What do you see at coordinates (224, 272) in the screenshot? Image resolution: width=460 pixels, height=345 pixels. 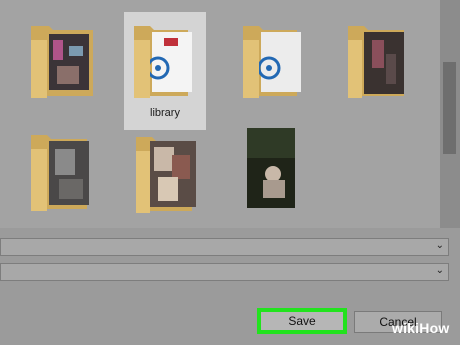 I see `save-as-type-field: ⌄` at bounding box center [224, 272].